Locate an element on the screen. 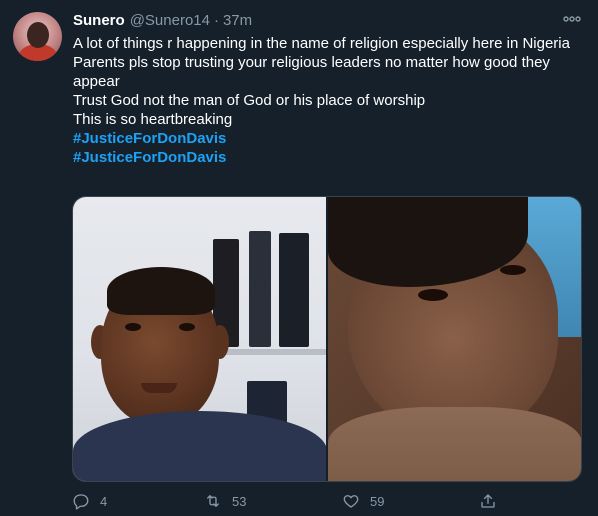 This screenshot has height=516, width=598. author-handle: @Sunero14 is located at coordinates (170, 20).